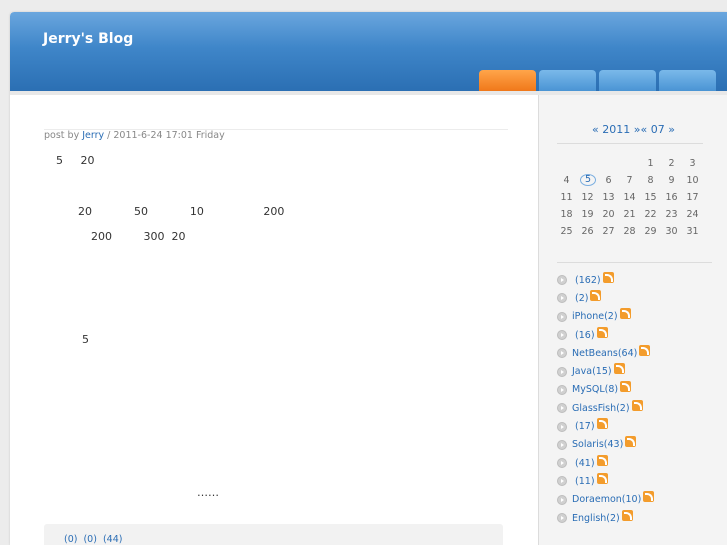  Describe the element at coordinates (692, 197) in the screenshot. I see `calendar-day: 17` at that location.